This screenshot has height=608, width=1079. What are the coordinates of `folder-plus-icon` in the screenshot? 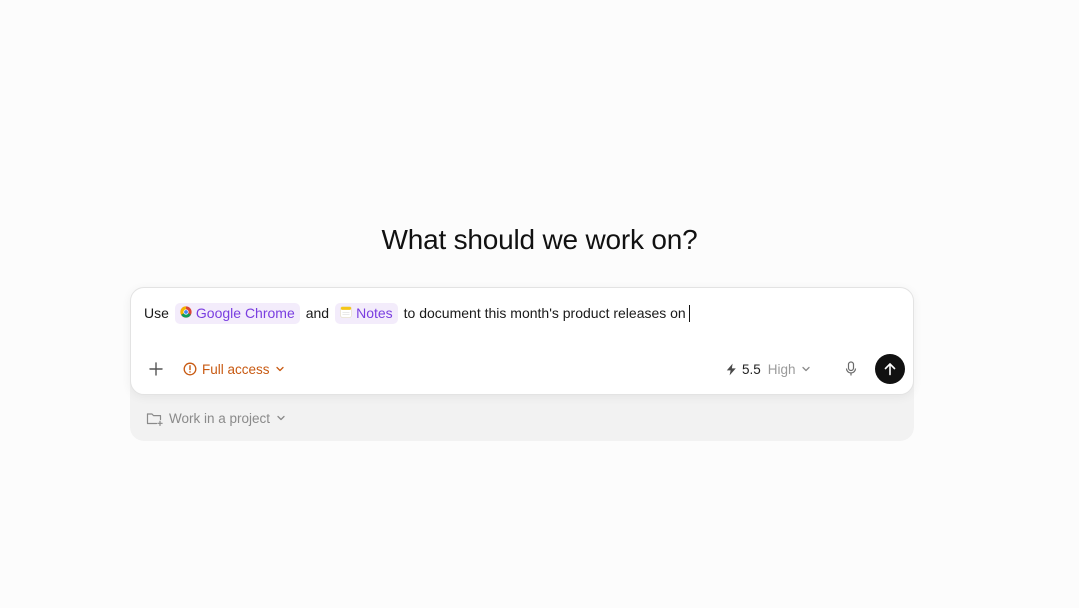 It's located at (154, 419).